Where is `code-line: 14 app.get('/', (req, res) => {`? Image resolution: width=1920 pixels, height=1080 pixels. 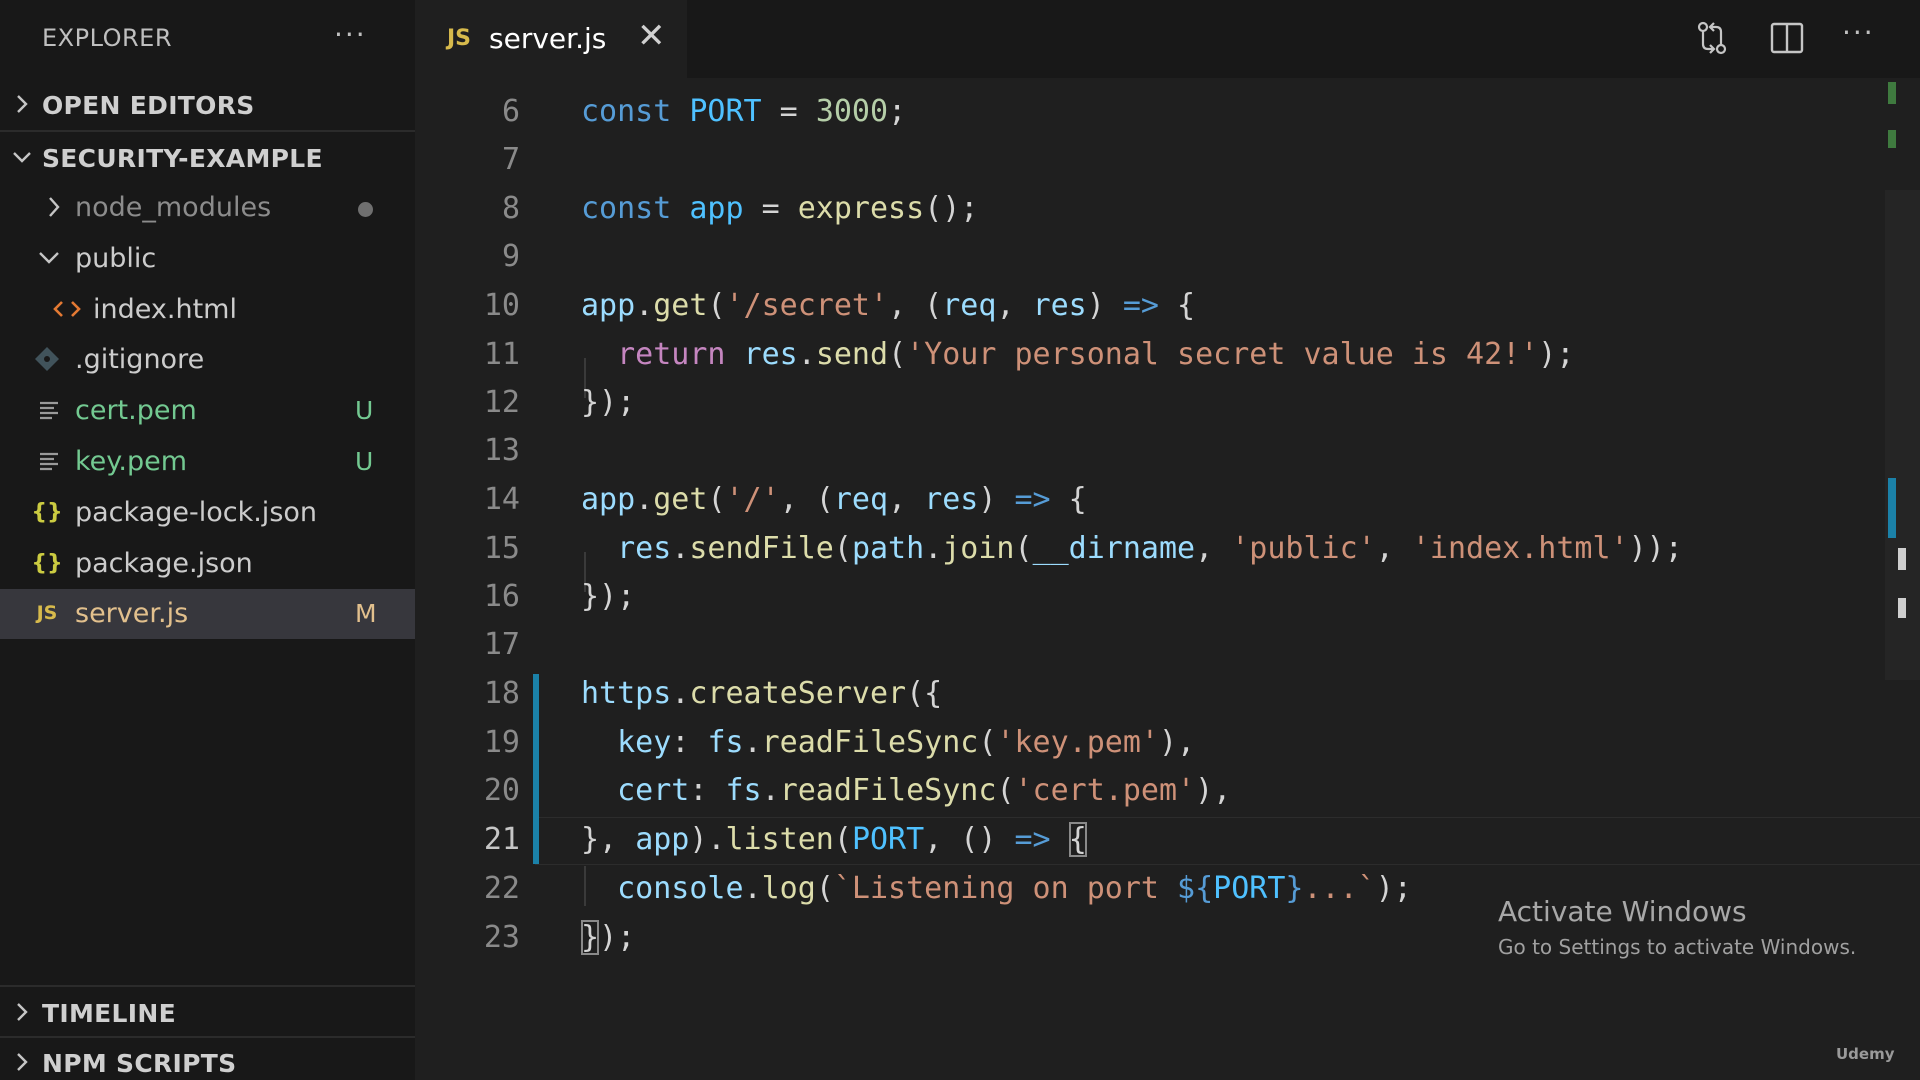 code-line: 14 app.get('/', (req, res) => { is located at coordinates (1167, 500).